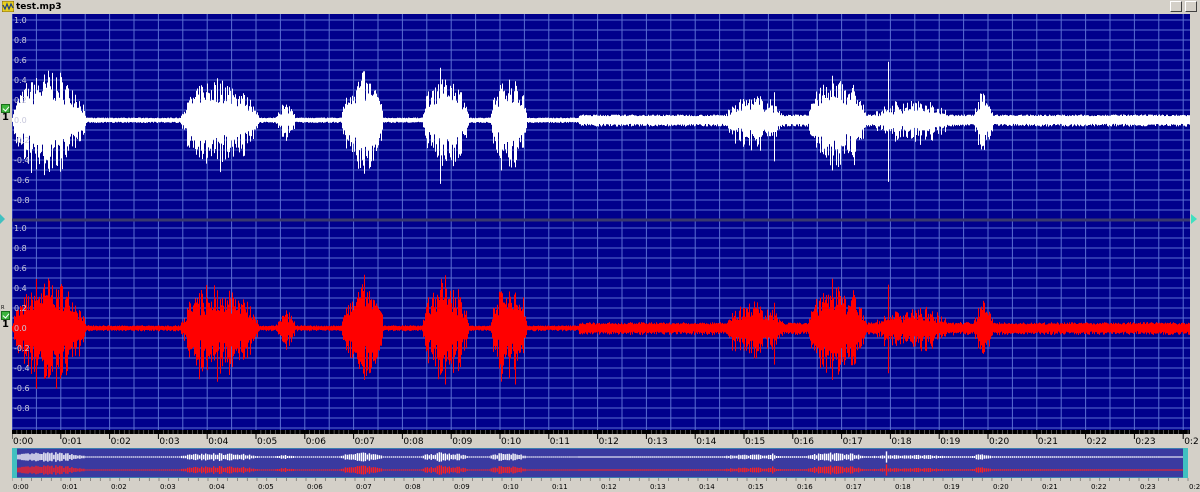 The image size is (1200, 492). Describe the element at coordinates (1194, 487) in the screenshot. I see `overview-ruler-time-label: 0:24` at that location.